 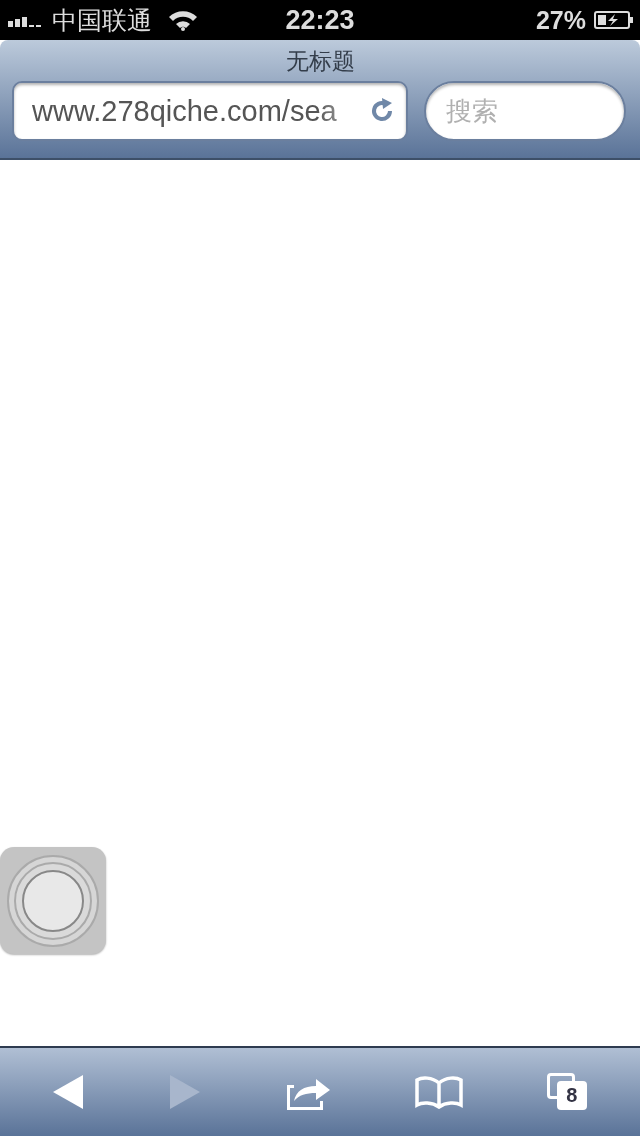 What do you see at coordinates (183, 20) in the screenshot?
I see `wifi-icon` at bounding box center [183, 20].